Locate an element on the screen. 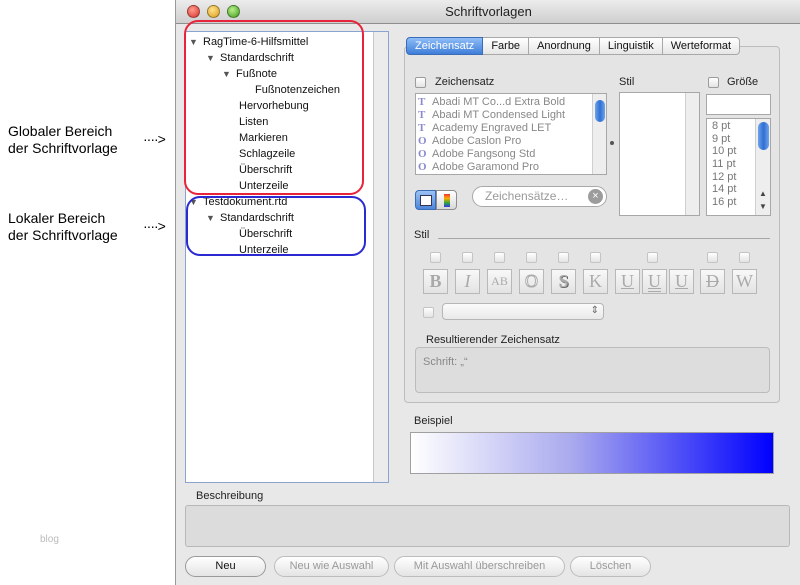  scroll-down-arrow-icon: ▼ is located at coordinates (763, 206).